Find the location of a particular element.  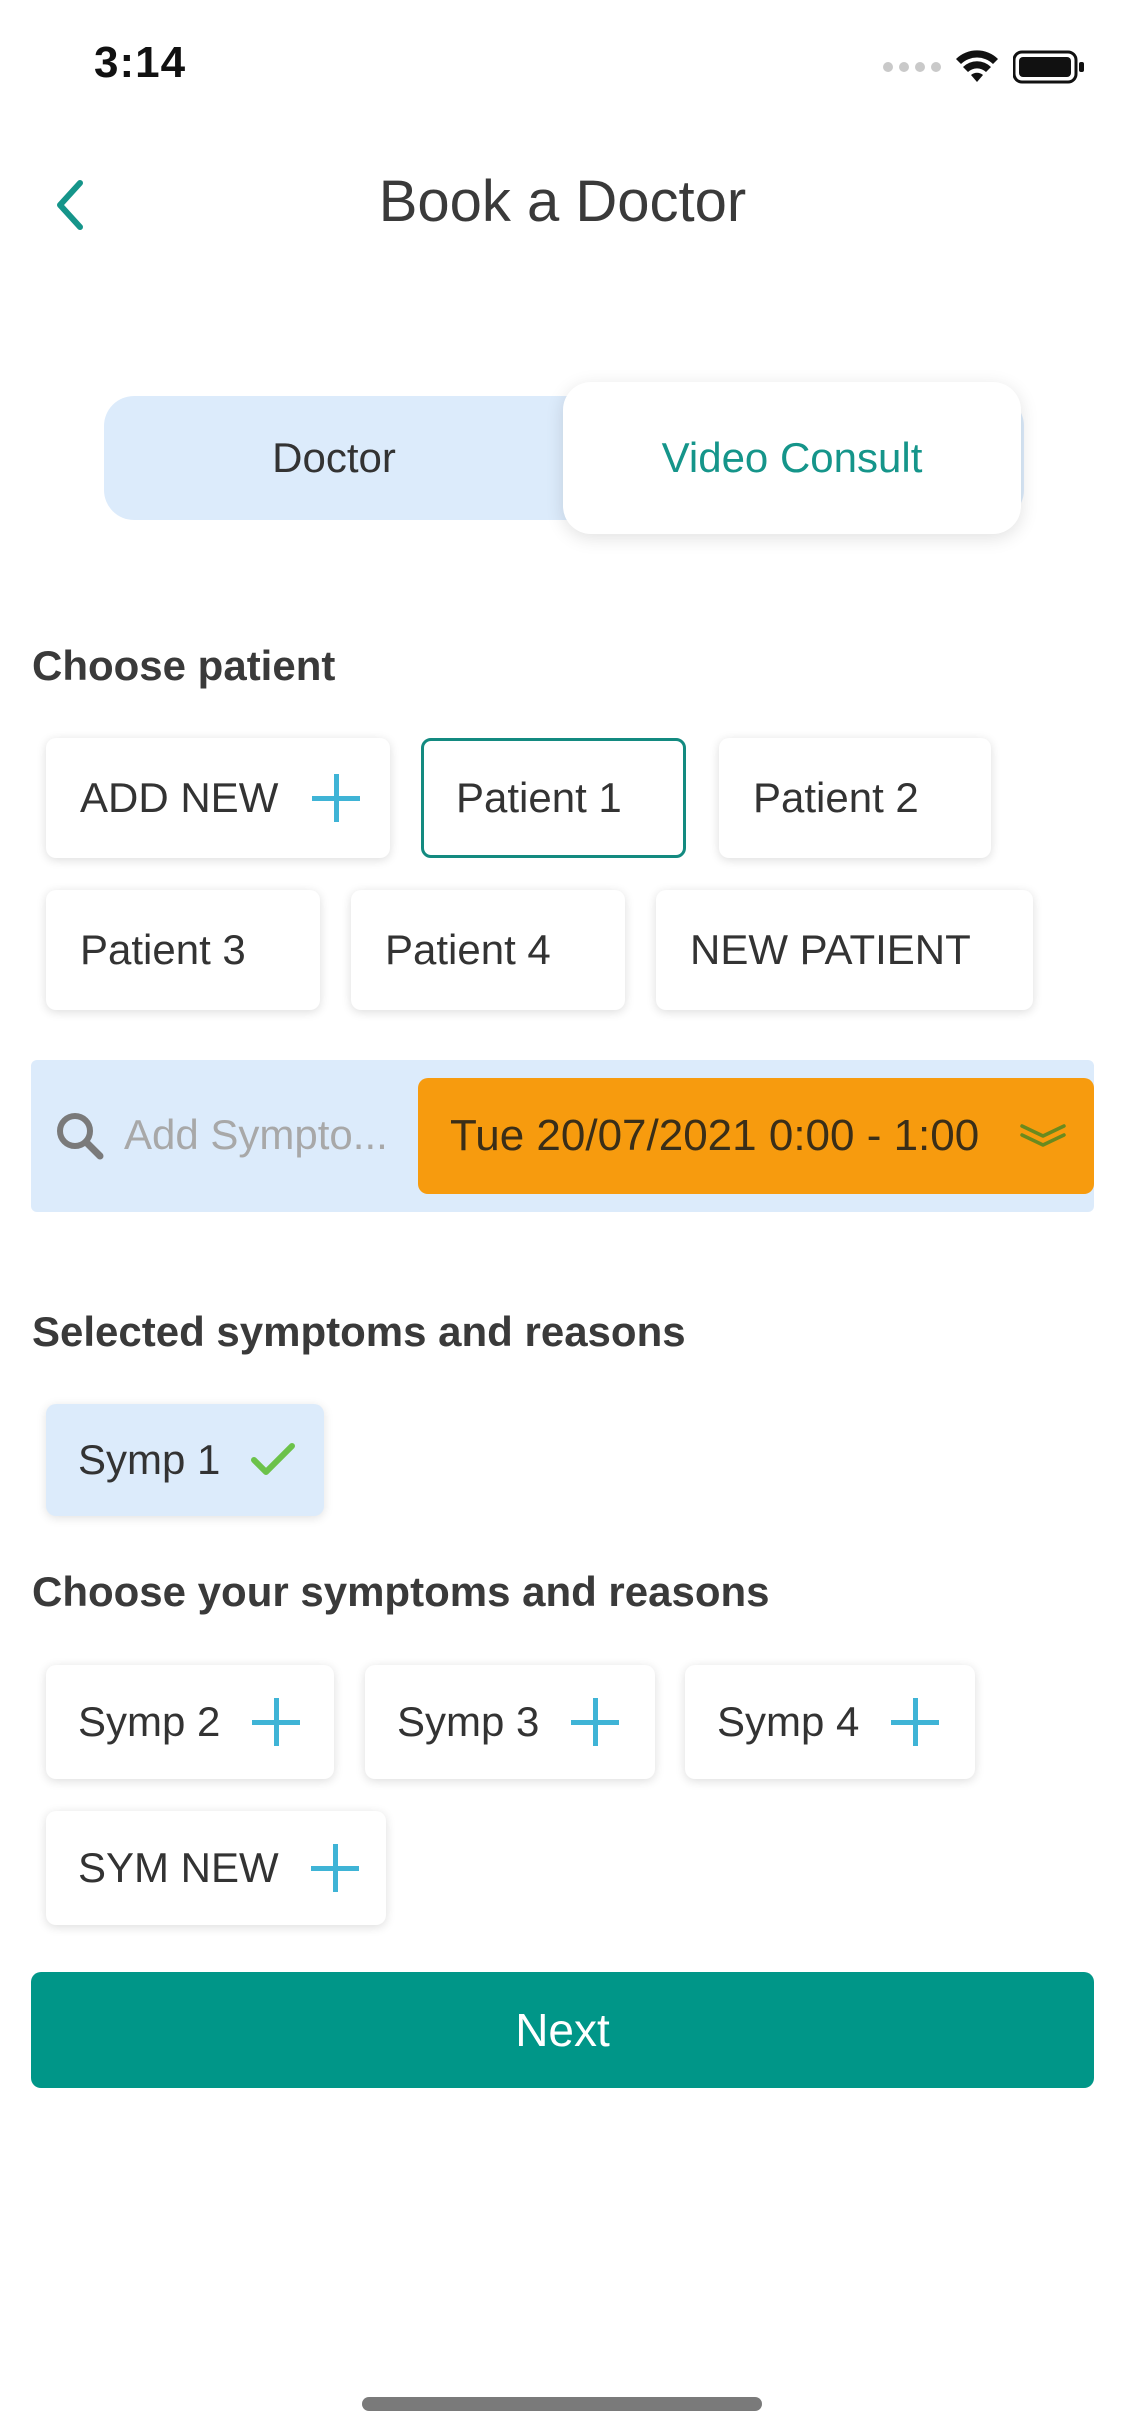

add-new-patient-button: ADD NEW is located at coordinates (218, 798).